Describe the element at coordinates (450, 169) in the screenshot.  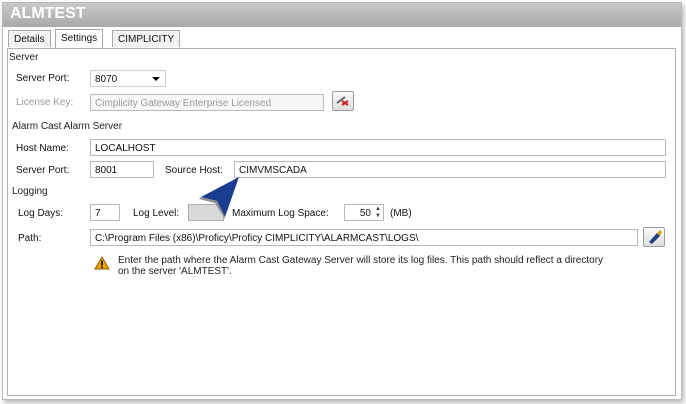
I see `source-host-input: CIMVMSCADA` at that location.